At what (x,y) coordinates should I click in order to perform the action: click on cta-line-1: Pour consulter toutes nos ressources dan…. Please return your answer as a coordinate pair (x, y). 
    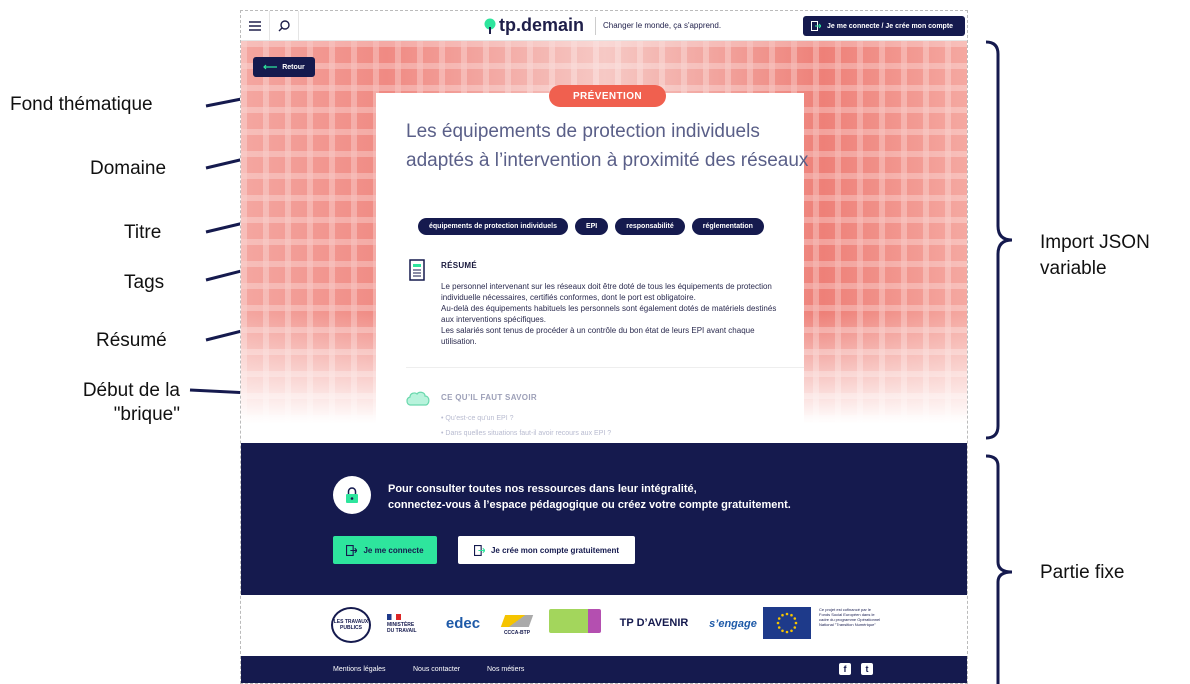
    Looking at the image, I should click on (542, 489).